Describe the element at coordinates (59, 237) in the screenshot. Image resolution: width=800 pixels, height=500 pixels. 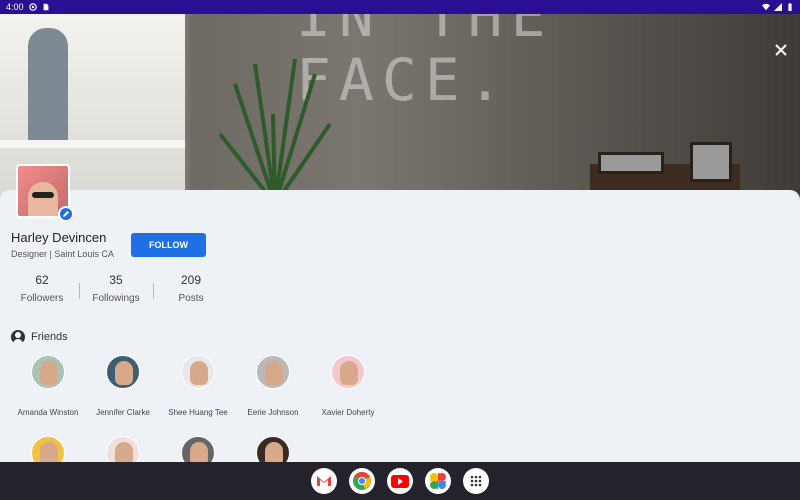
I see `profile-name: Harley Devincen` at that location.